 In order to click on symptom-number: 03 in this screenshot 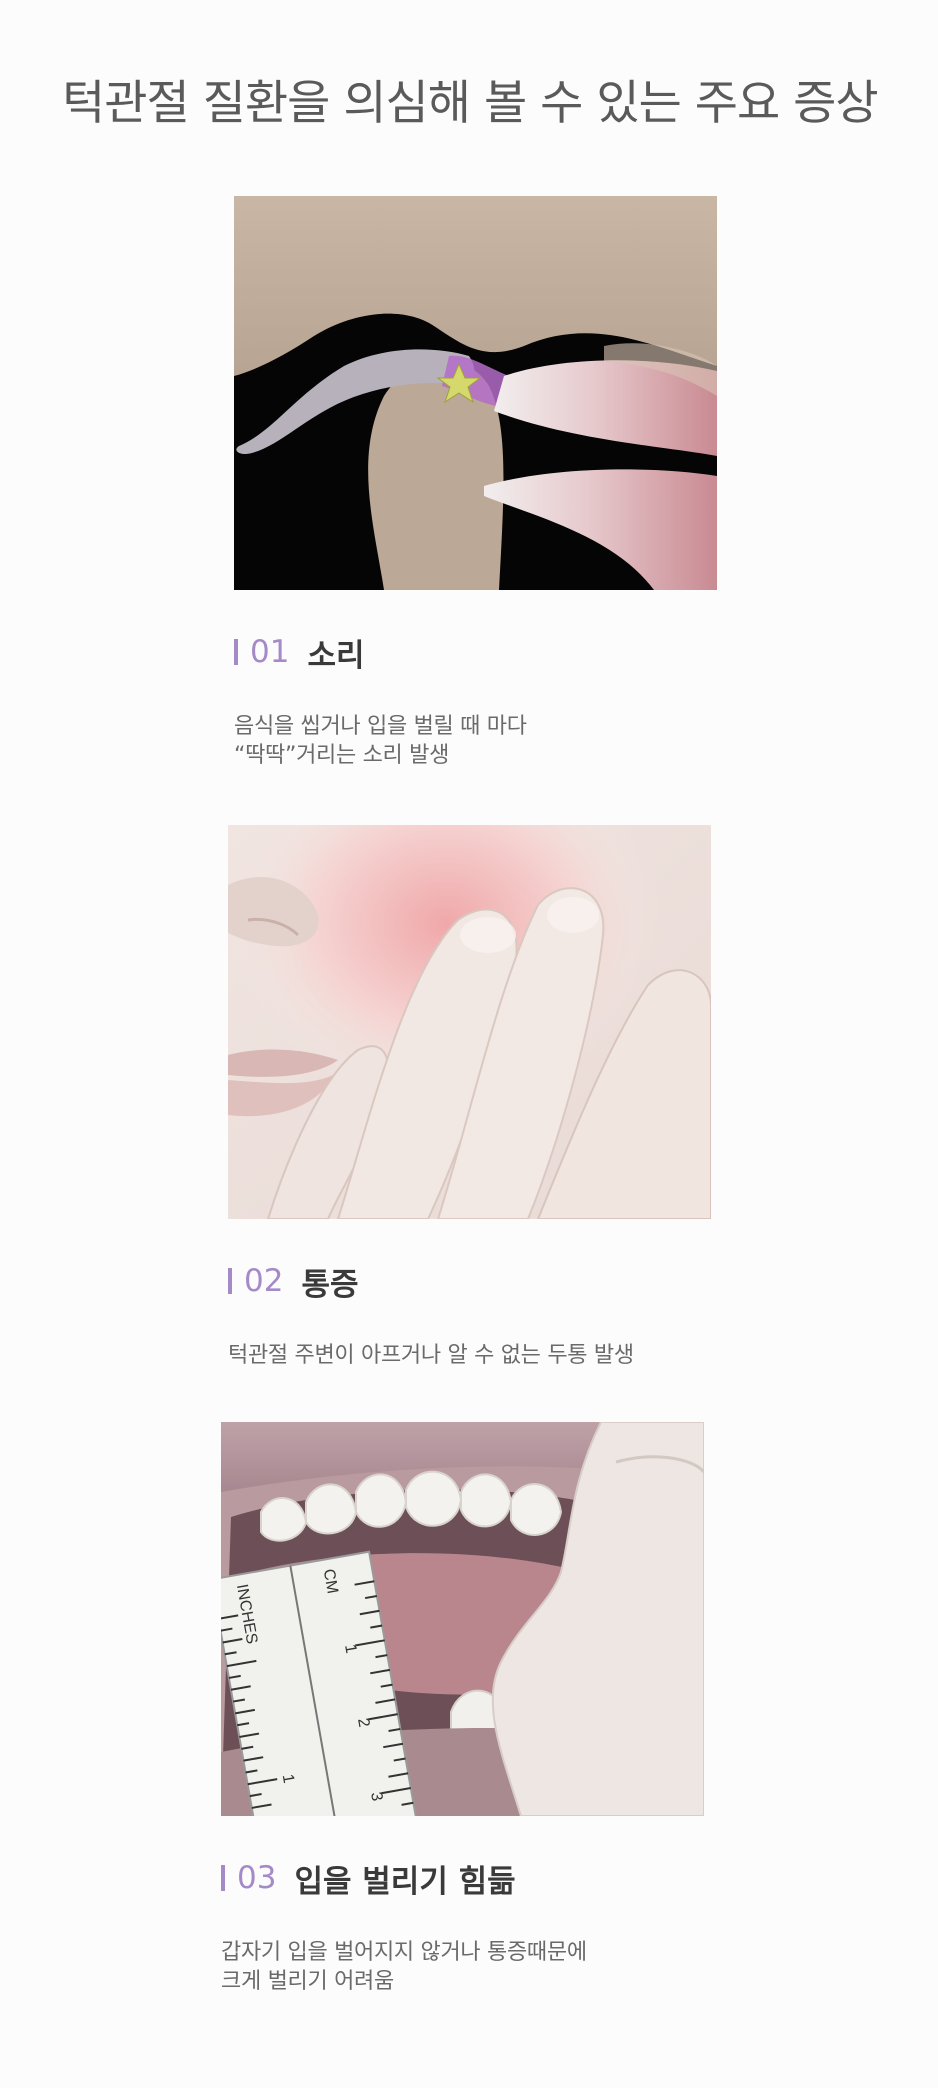, I will do `click(257, 1878)`.